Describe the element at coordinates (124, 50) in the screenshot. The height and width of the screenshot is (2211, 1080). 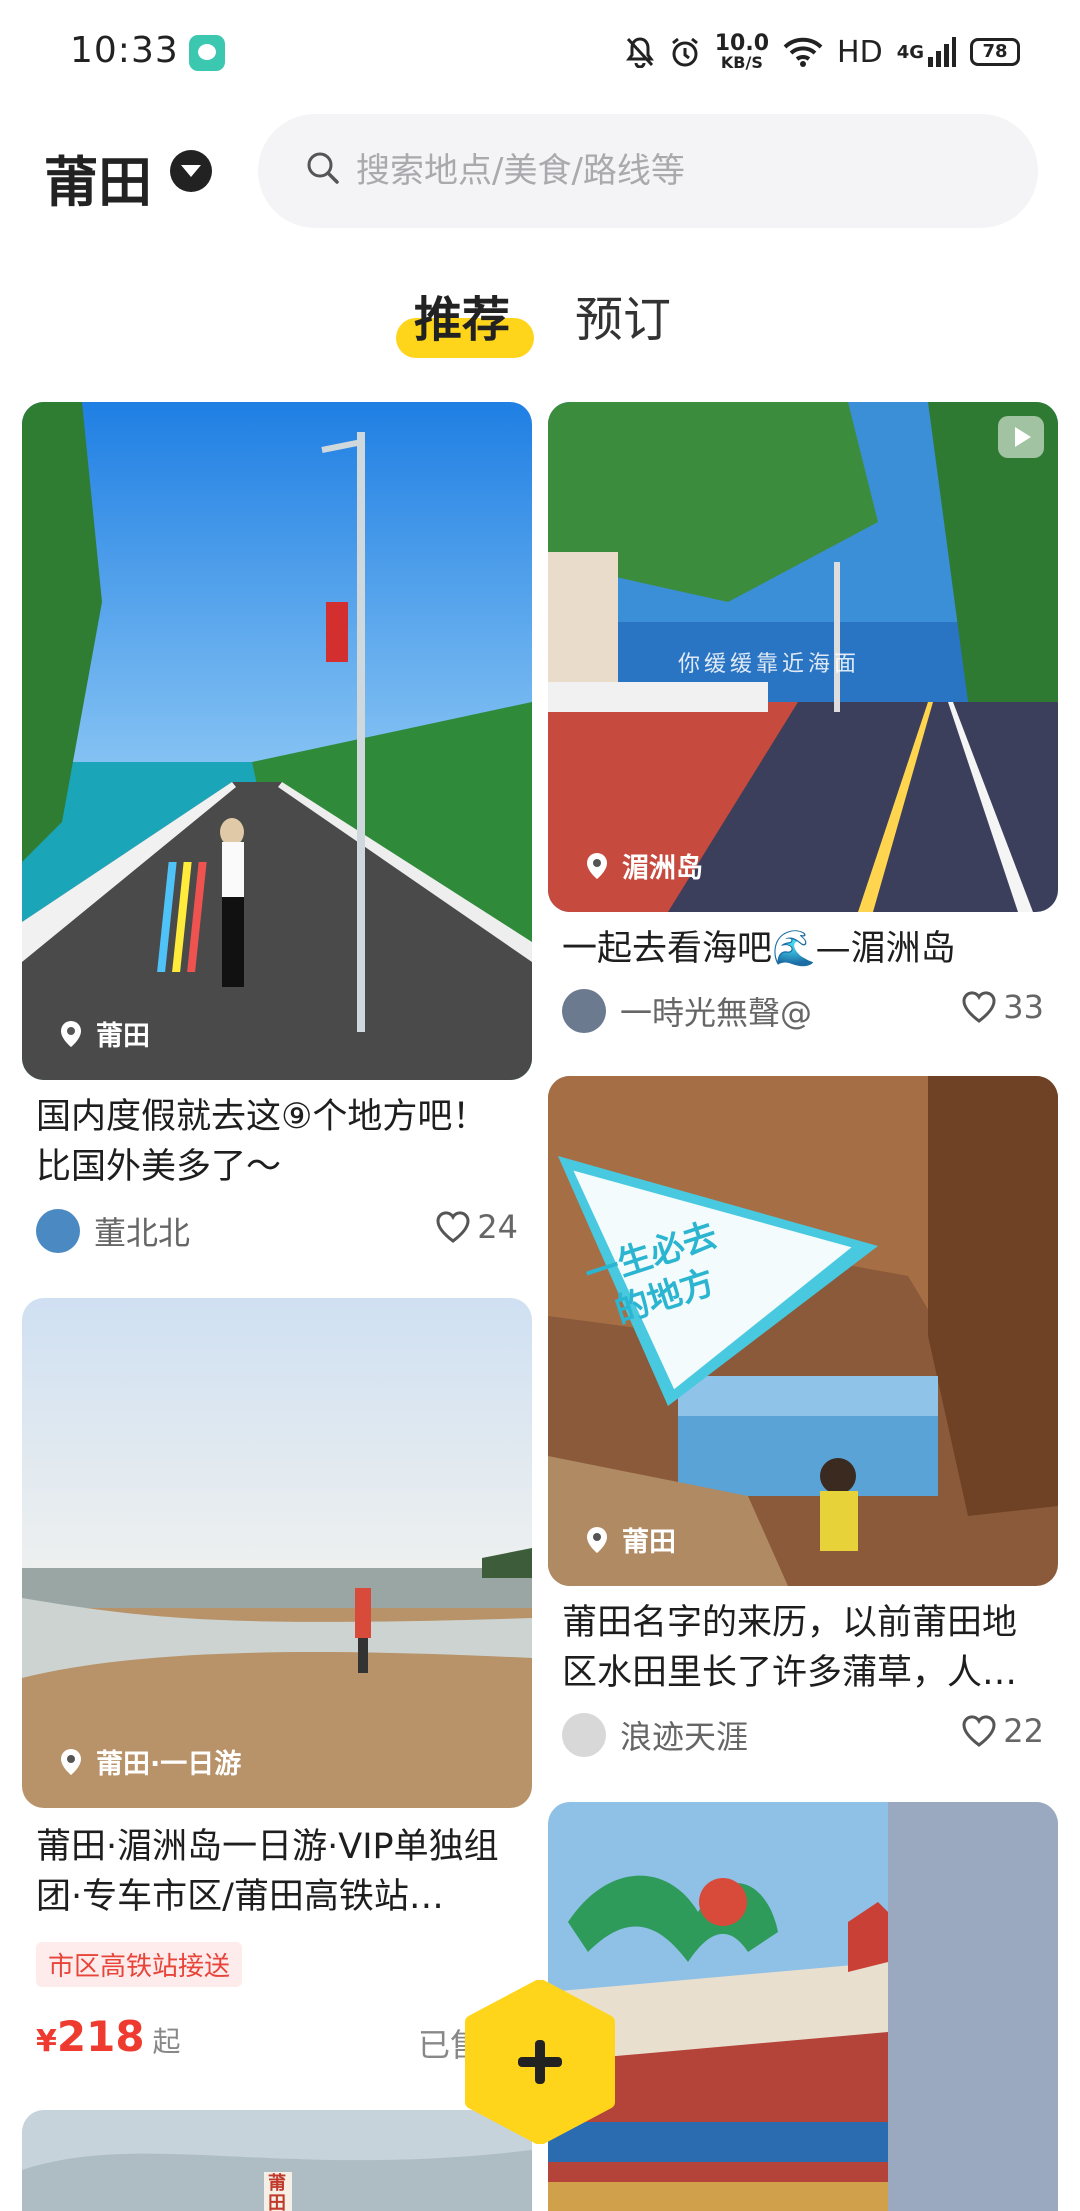
I see `status-time: 10:33` at that location.